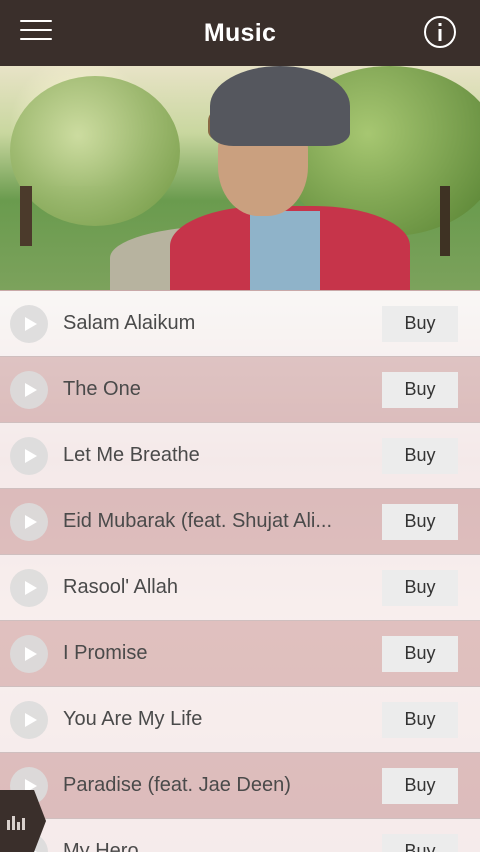 The image size is (480, 852). I want to click on hamburger-menu-icon, so click(41, 33).